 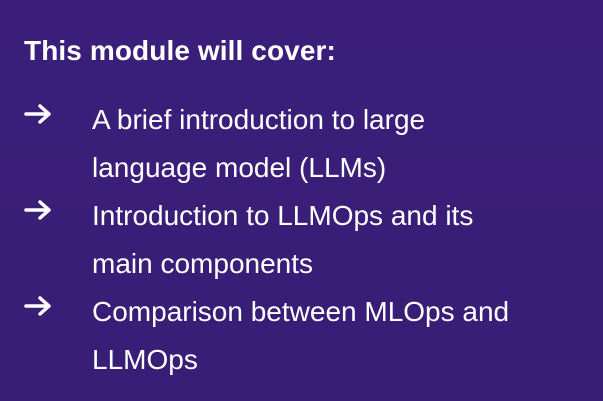 What do you see at coordinates (239, 167) in the screenshot?
I see `bullet-line: language model (LLMs)` at bounding box center [239, 167].